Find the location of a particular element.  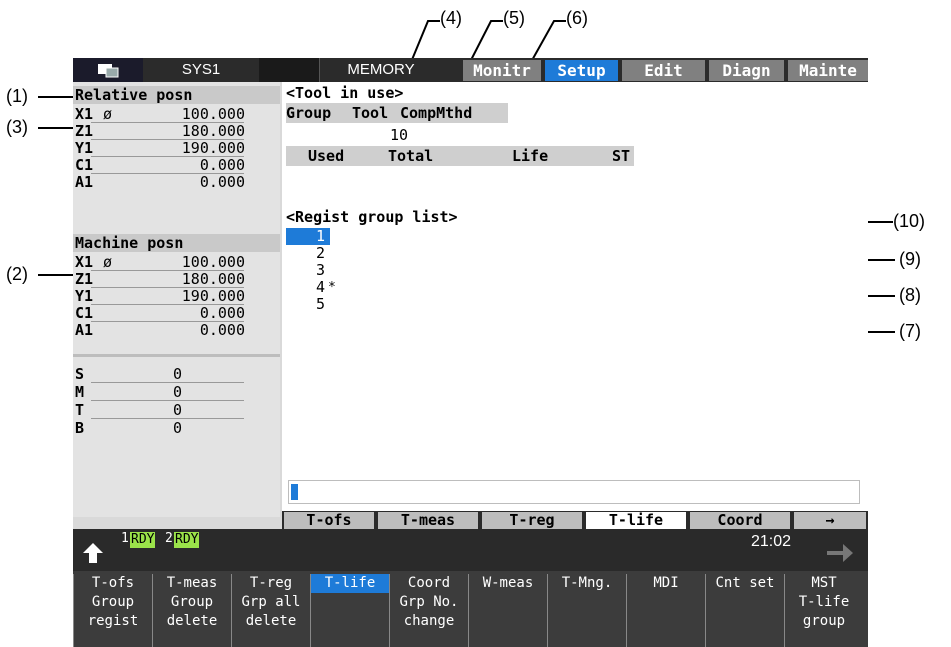

smtb-row: M0 is located at coordinates (176, 392).